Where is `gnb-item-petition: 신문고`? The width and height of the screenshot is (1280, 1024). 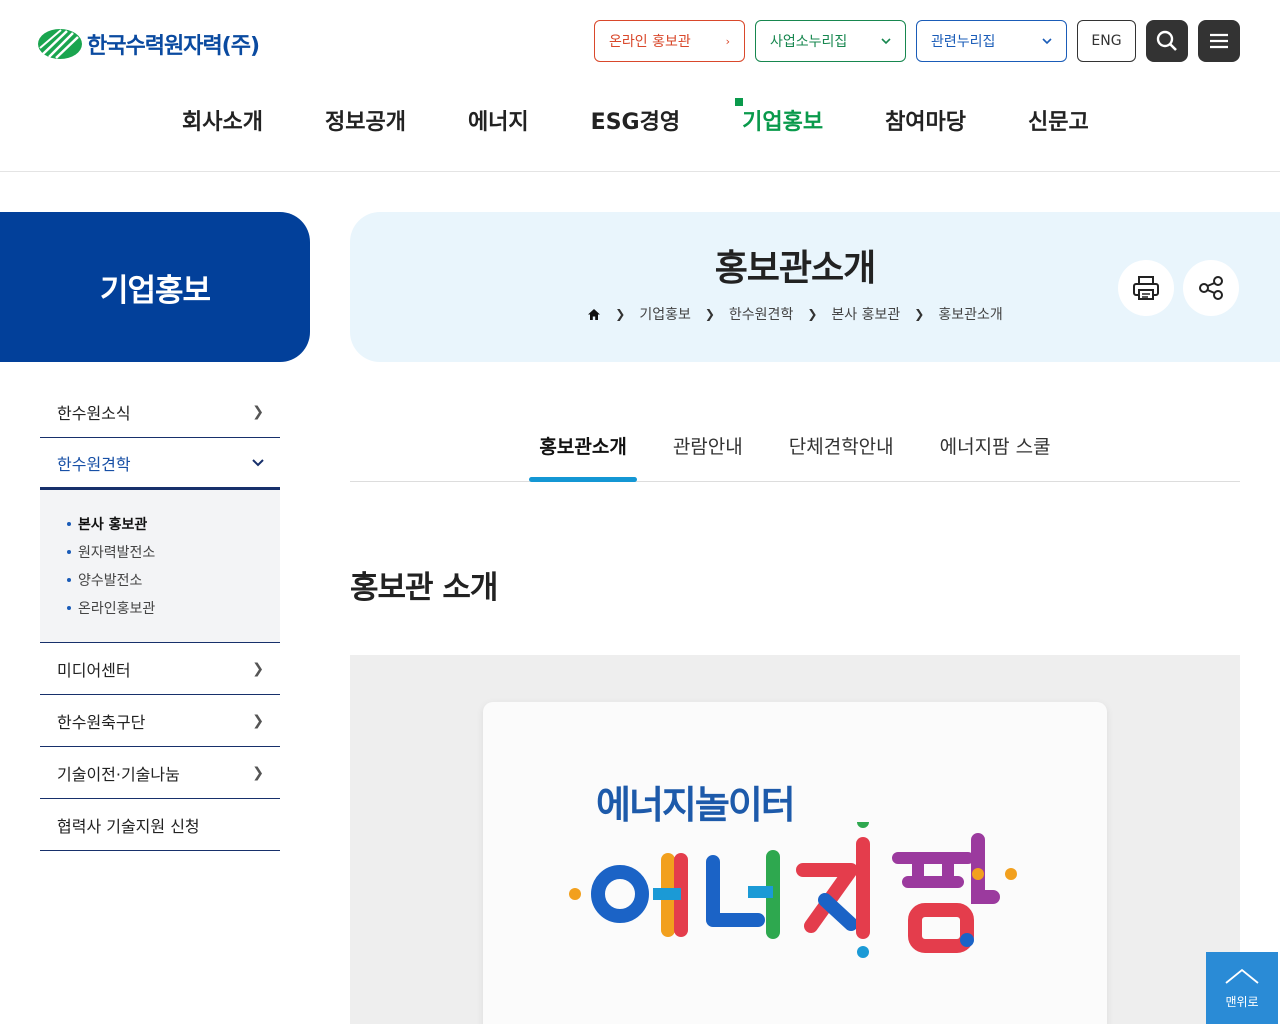
gnb-item-petition: 신문고 is located at coordinates (1058, 120).